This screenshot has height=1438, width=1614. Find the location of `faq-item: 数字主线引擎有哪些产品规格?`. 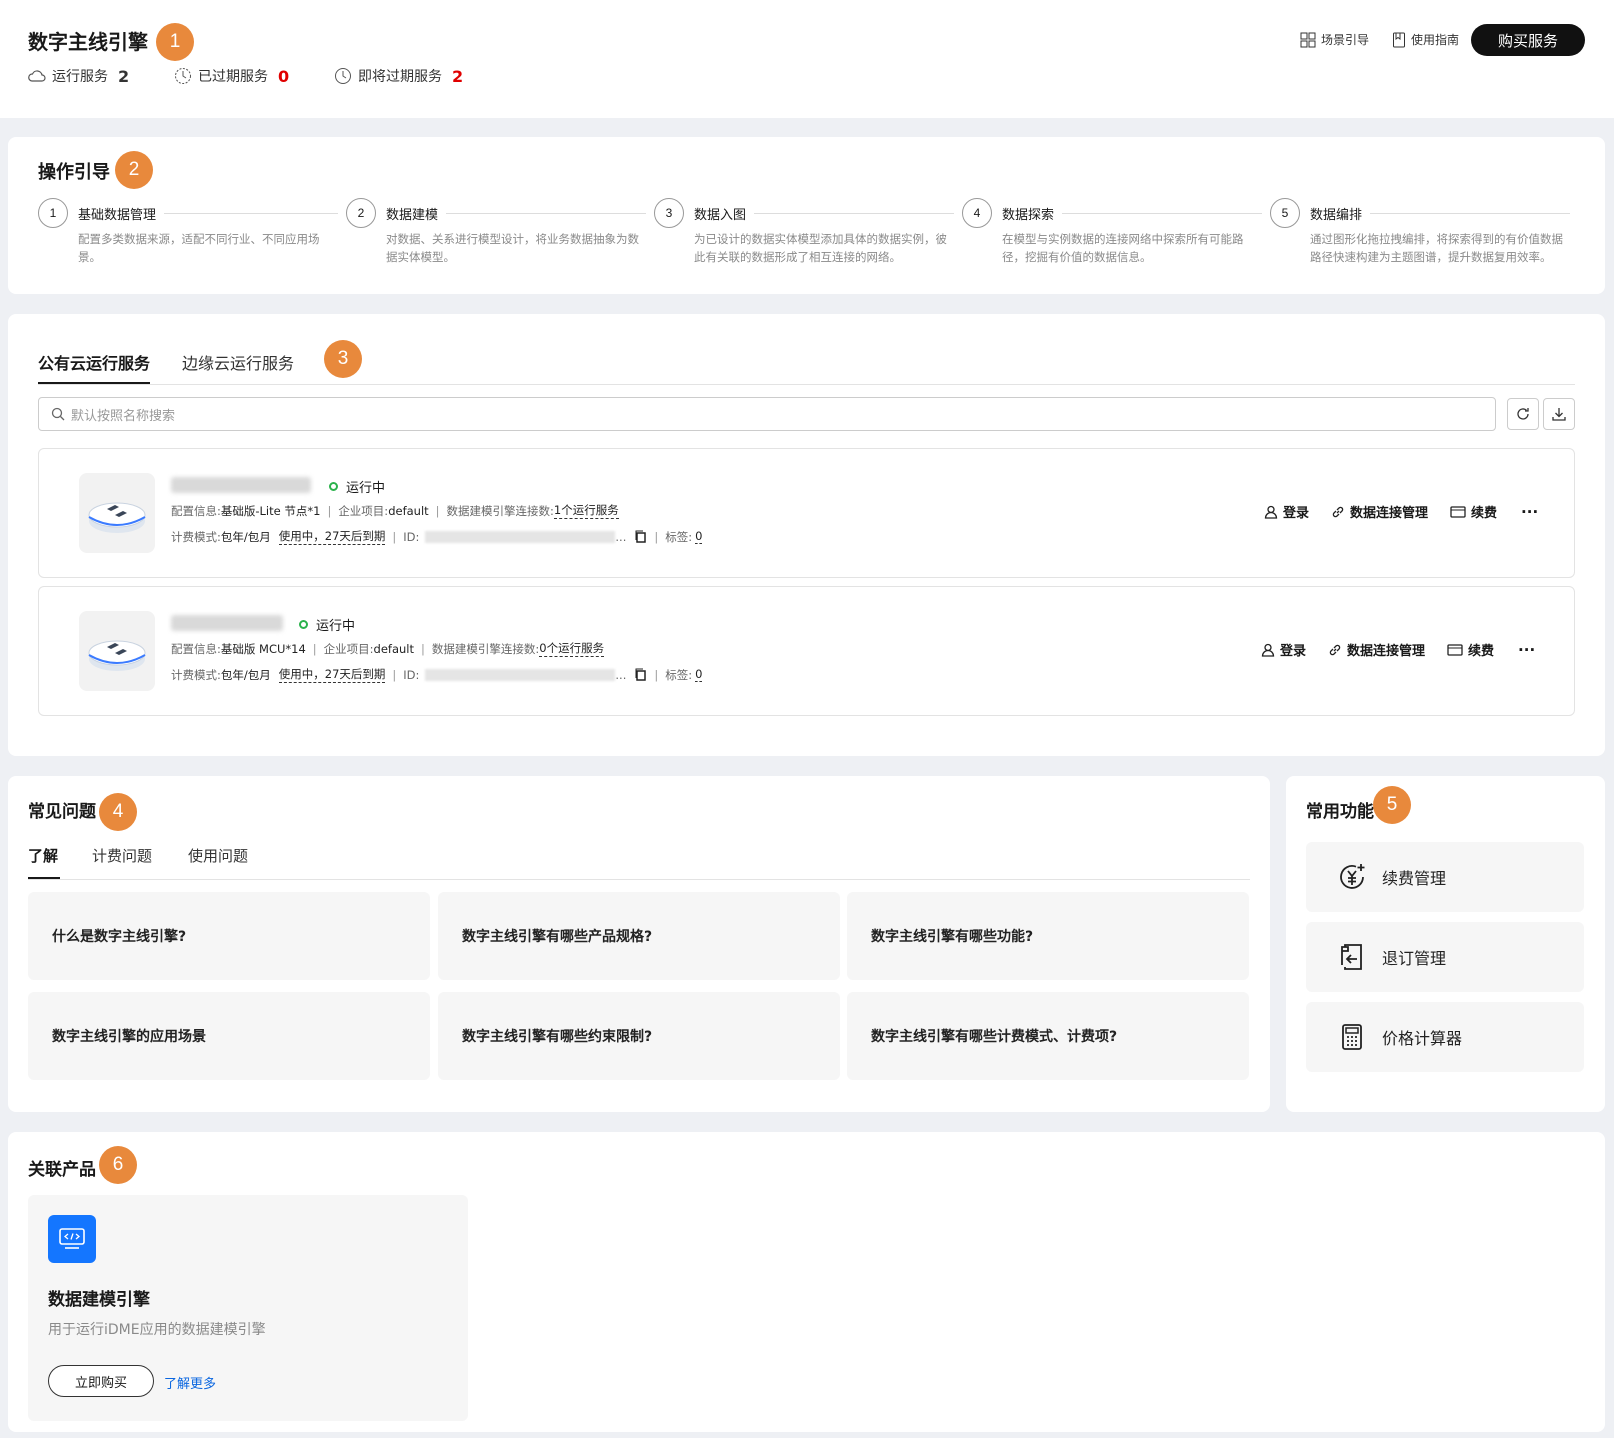

faq-item: 数字主线引擎有哪些产品规格? is located at coordinates (639, 936).